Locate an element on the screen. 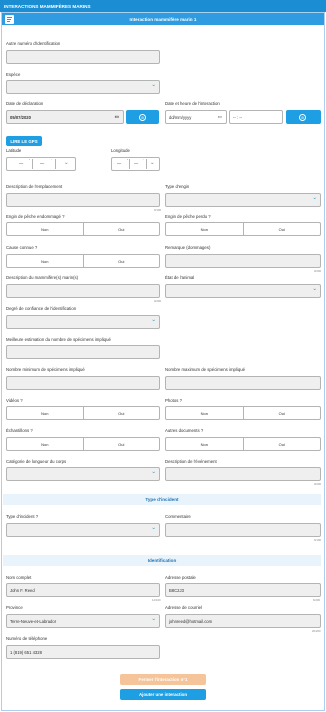 This screenshot has width=326, height=712. full-name-input: John F. Reed is located at coordinates (83, 590).